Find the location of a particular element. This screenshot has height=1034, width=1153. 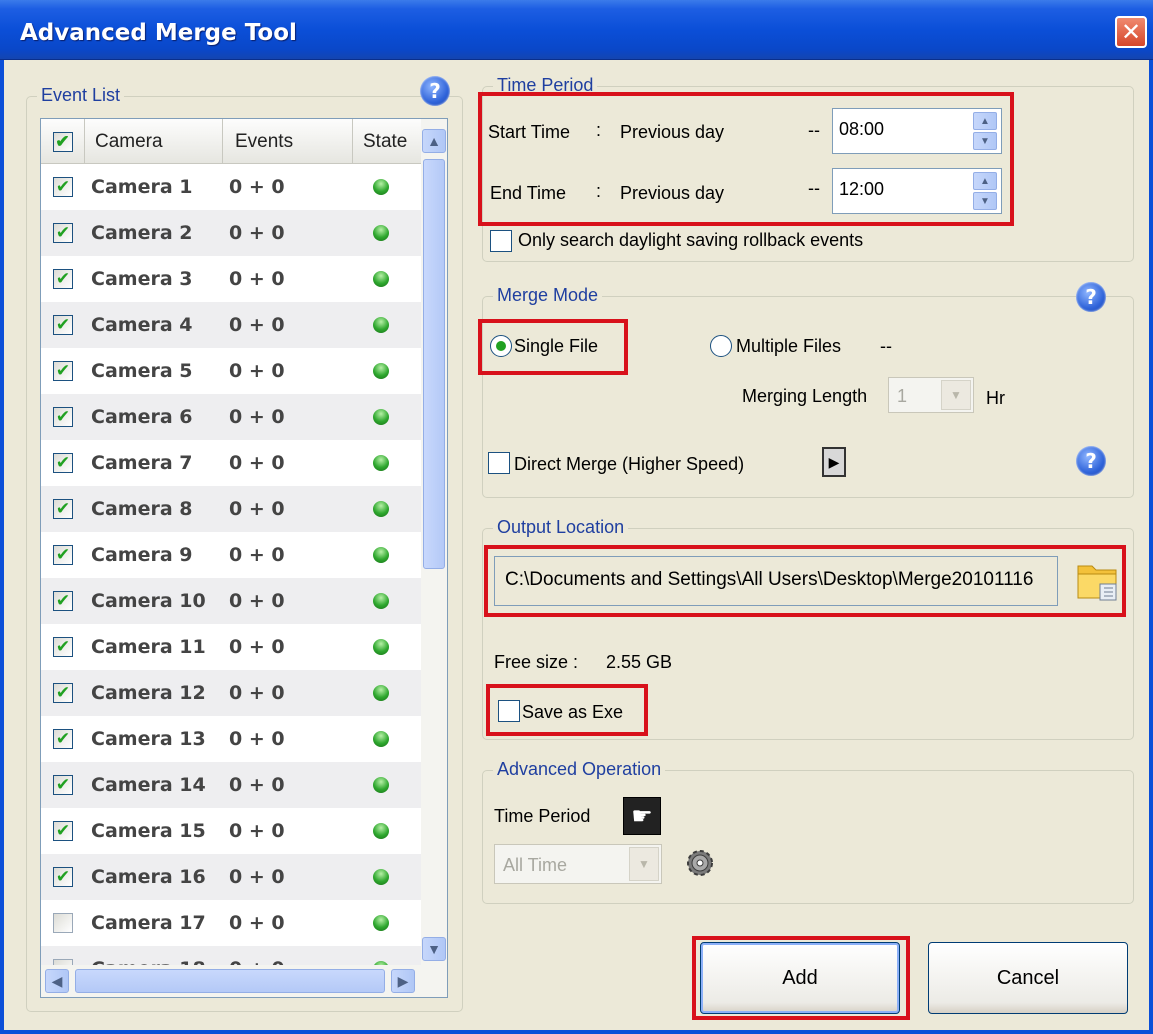

merge-mode-label: Merge Mode is located at coordinates (548, 295).